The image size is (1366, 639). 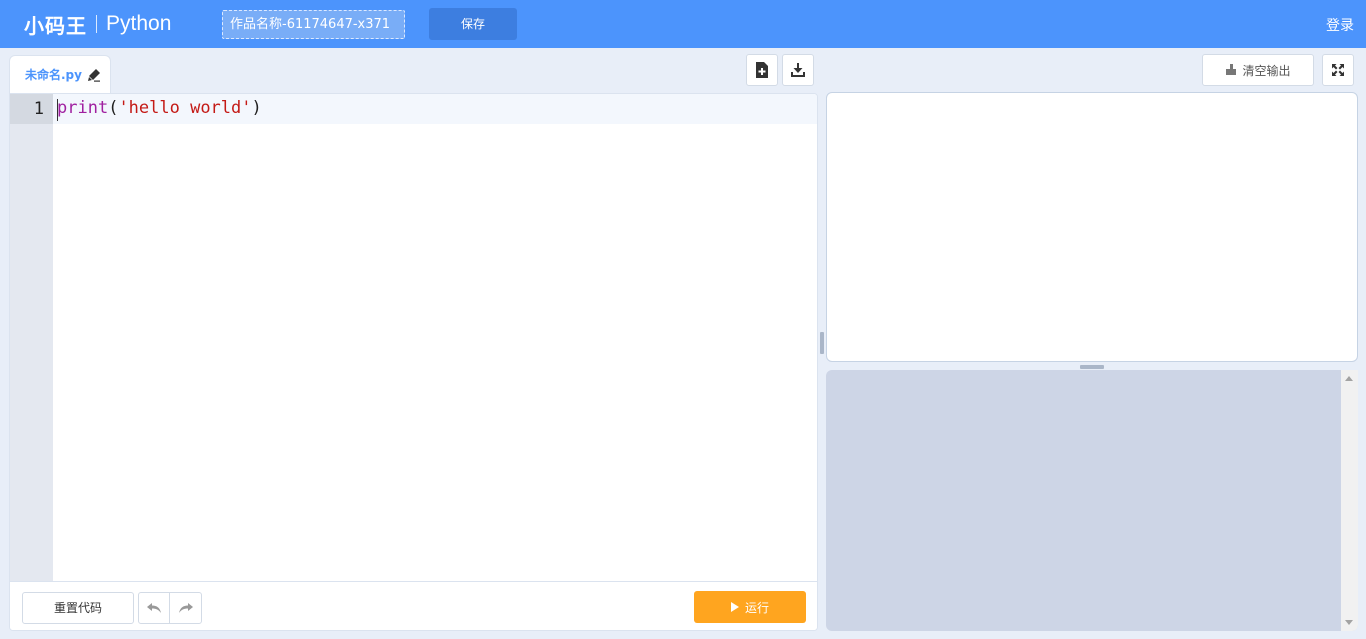 What do you see at coordinates (683, 24) in the screenshot?
I see `top-bar: 小码王 Python 作品名称-61174647-x371 保存 登录` at bounding box center [683, 24].